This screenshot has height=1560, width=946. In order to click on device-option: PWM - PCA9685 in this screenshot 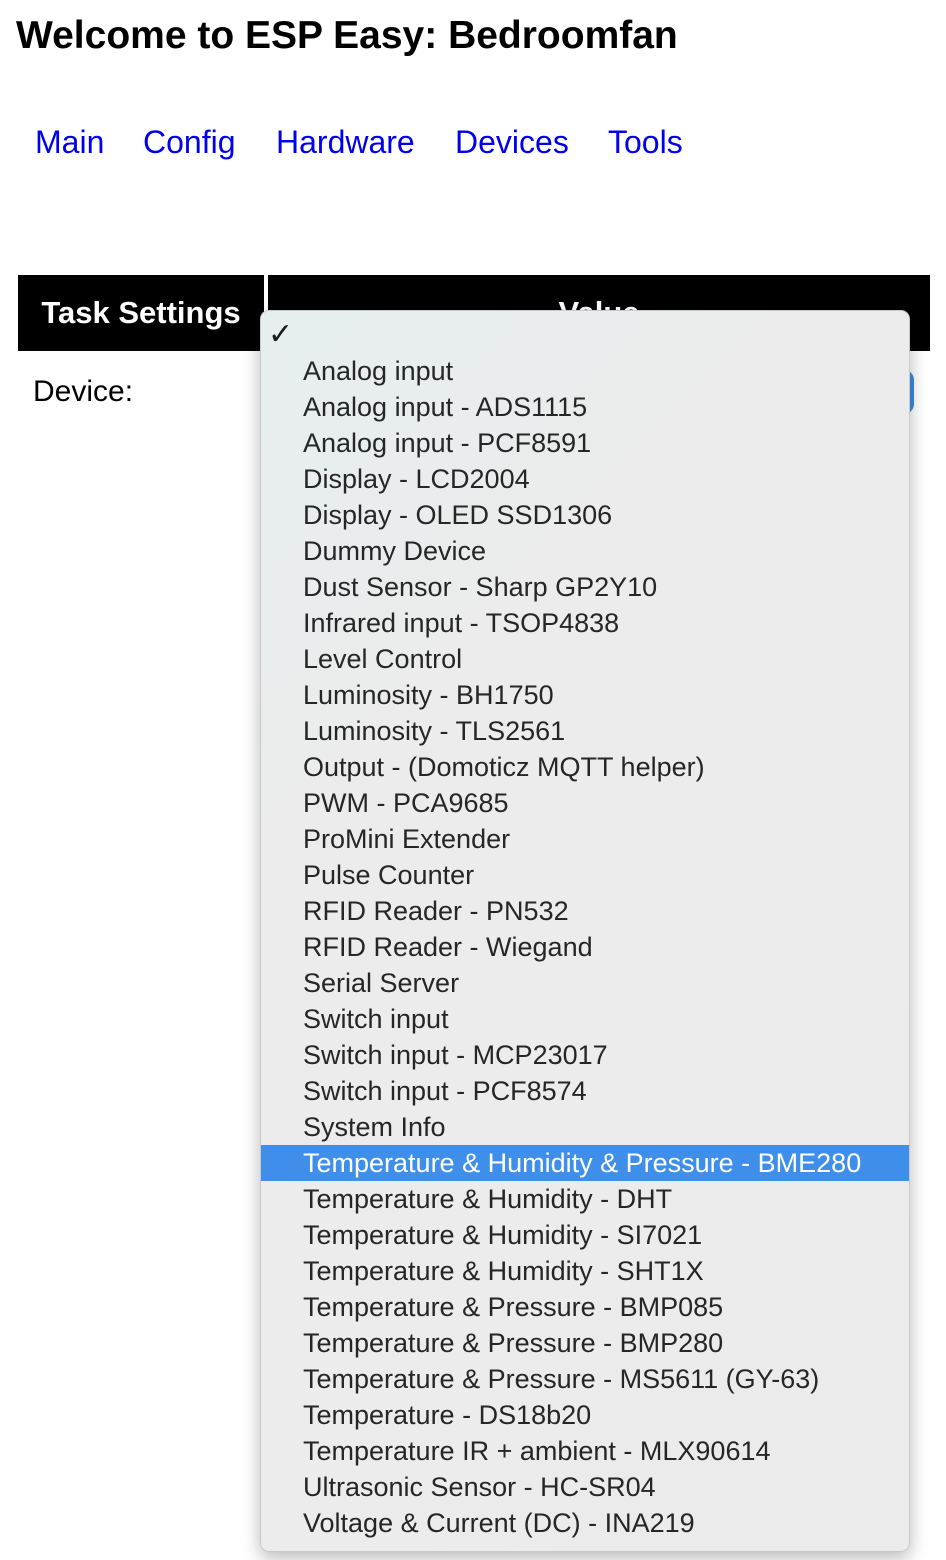, I will do `click(585, 803)`.